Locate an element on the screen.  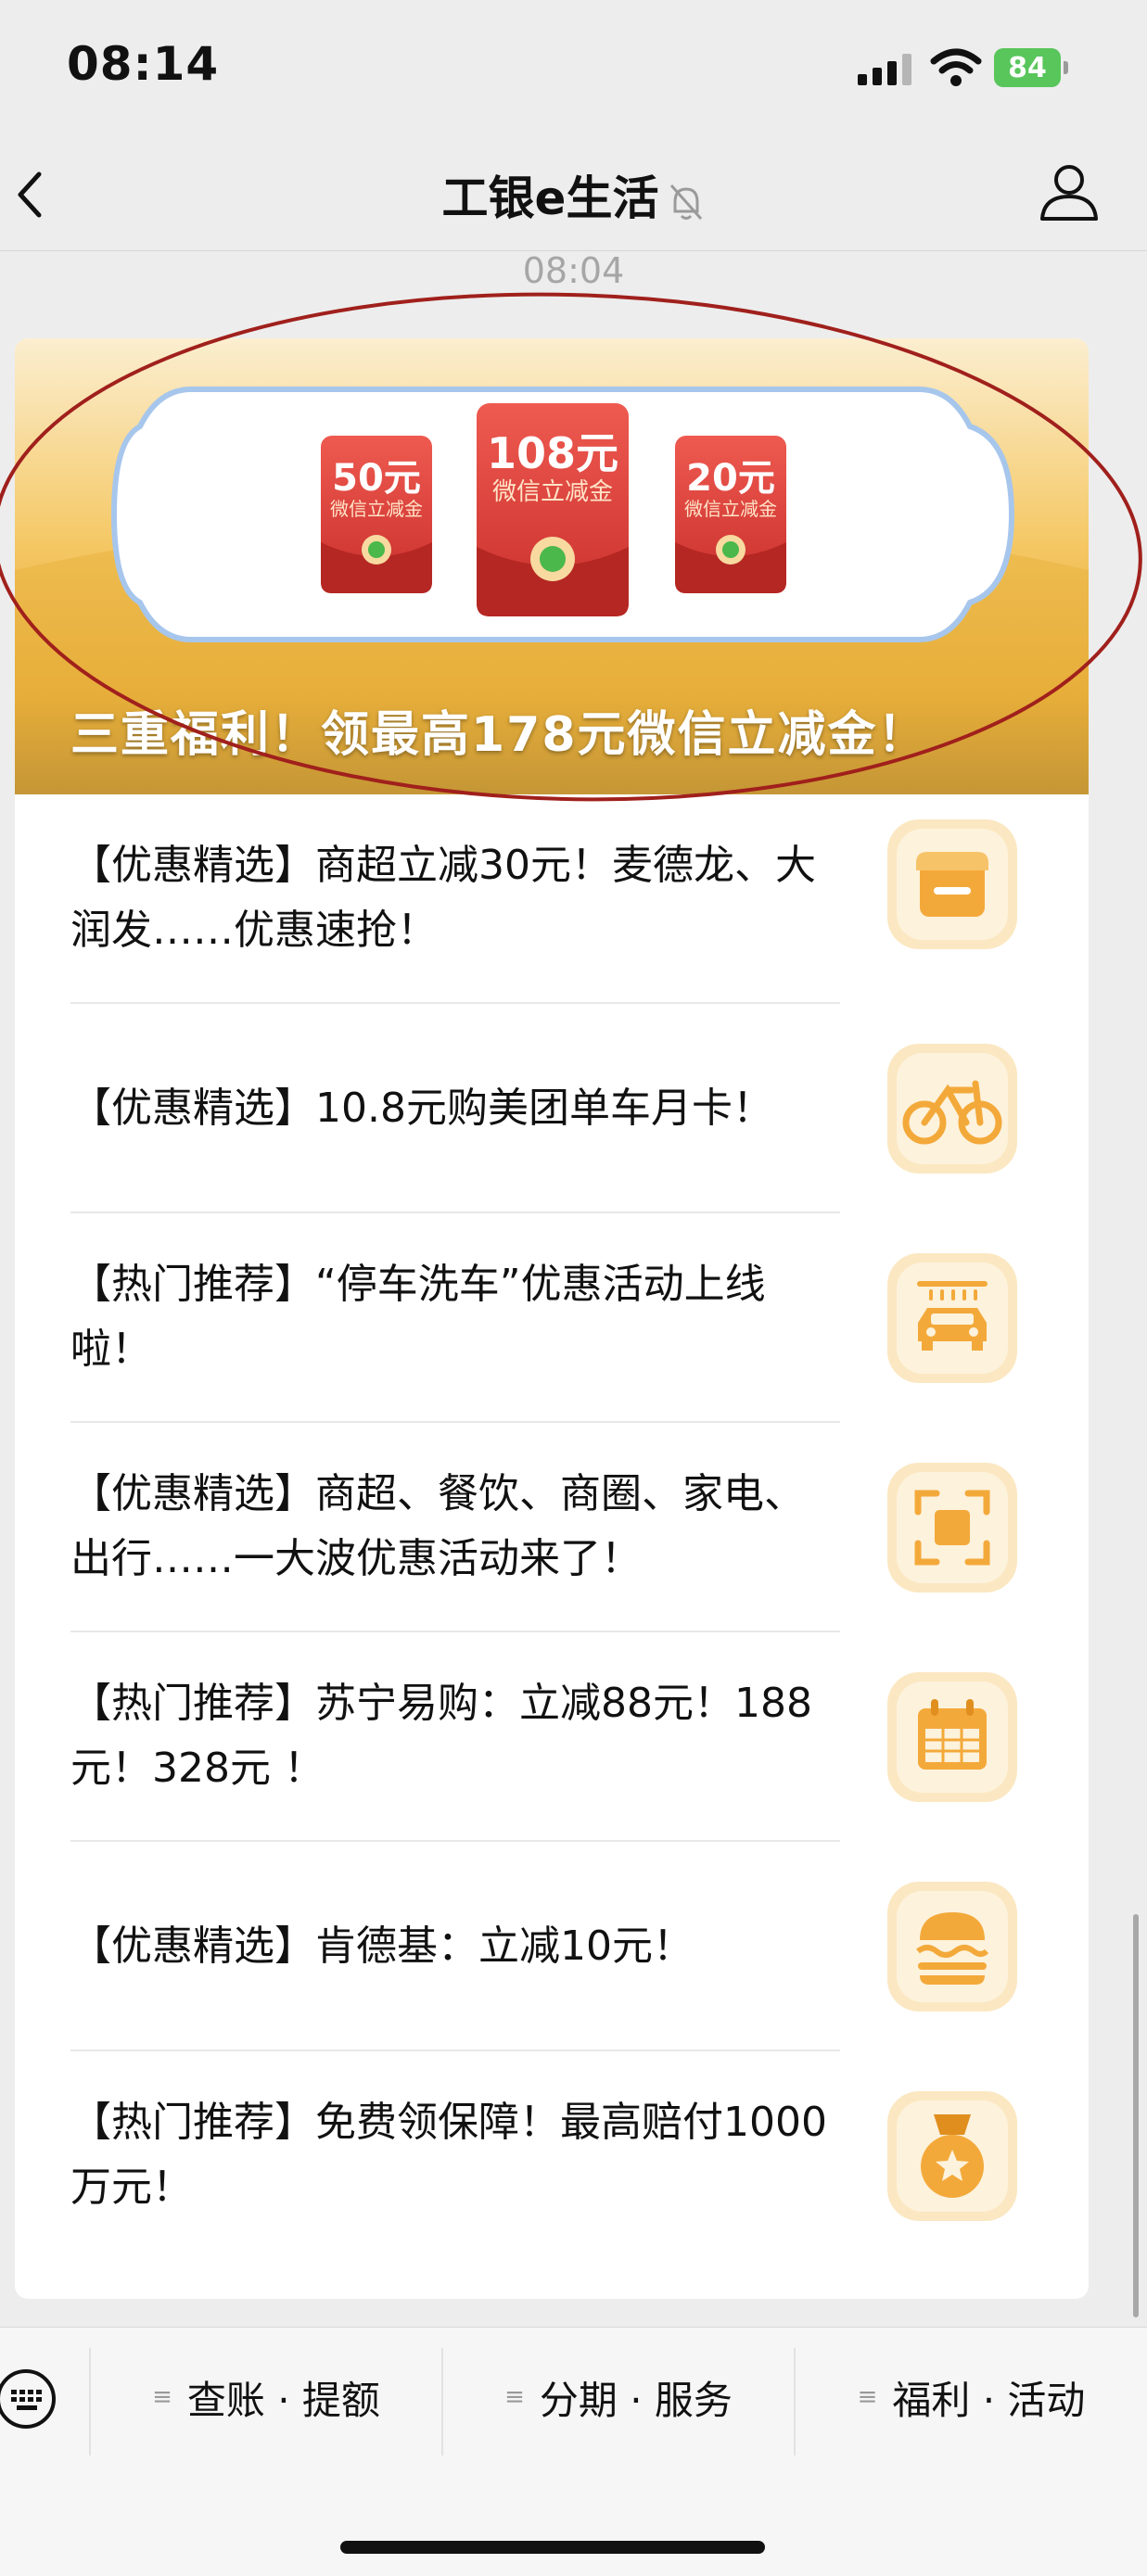
list-item-title: 【优惠精选】肯德基：立减10元！ is located at coordinates (382, 1946).